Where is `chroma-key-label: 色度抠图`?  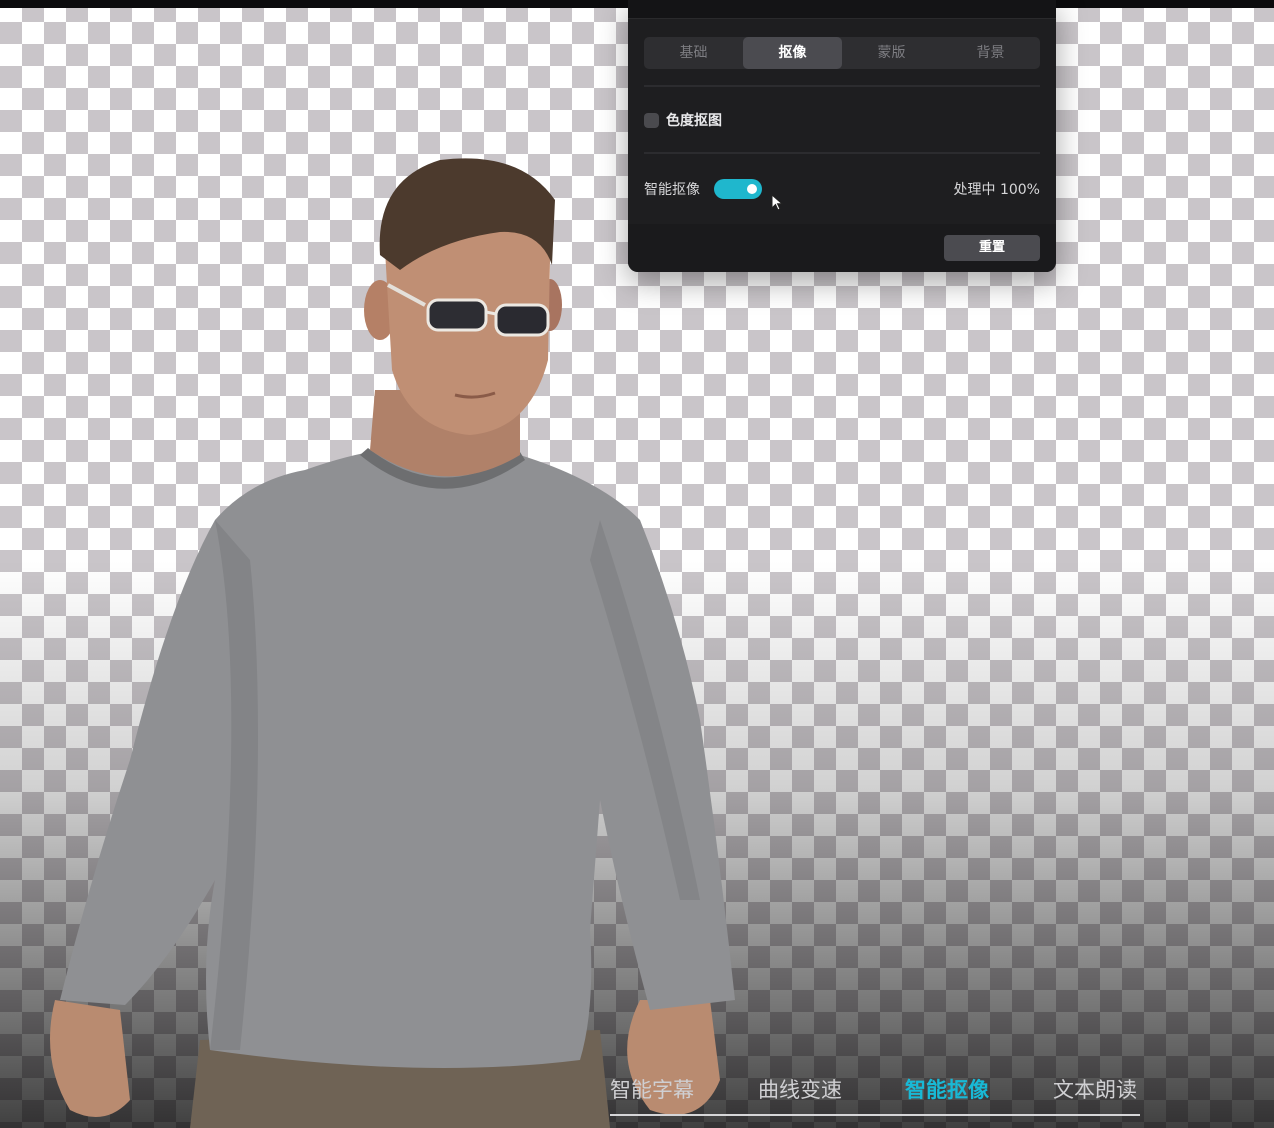
chroma-key-label: 色度抠图 is located at coordinates (694, 121).